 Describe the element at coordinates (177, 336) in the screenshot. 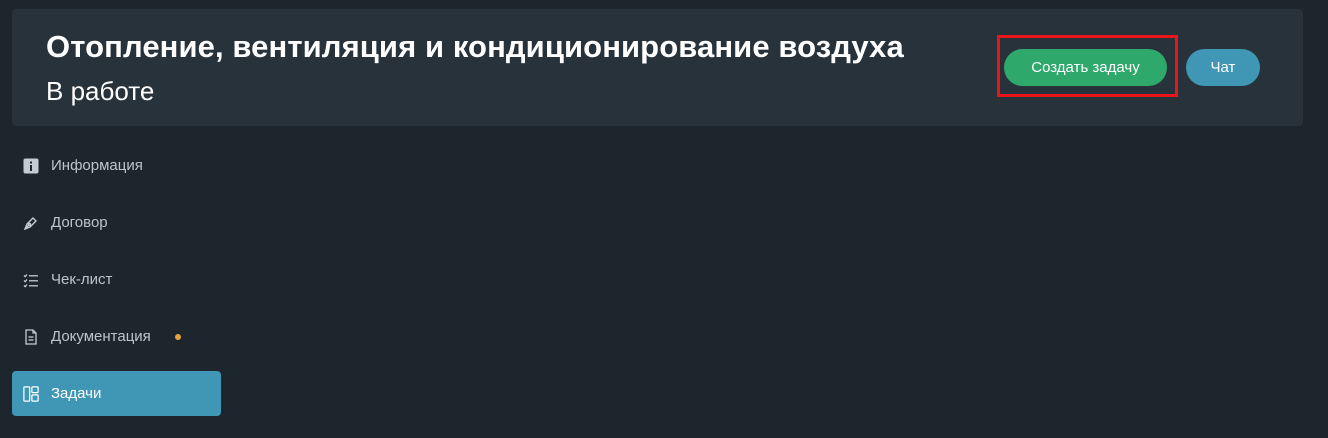

I see `notification-dot` at that location.